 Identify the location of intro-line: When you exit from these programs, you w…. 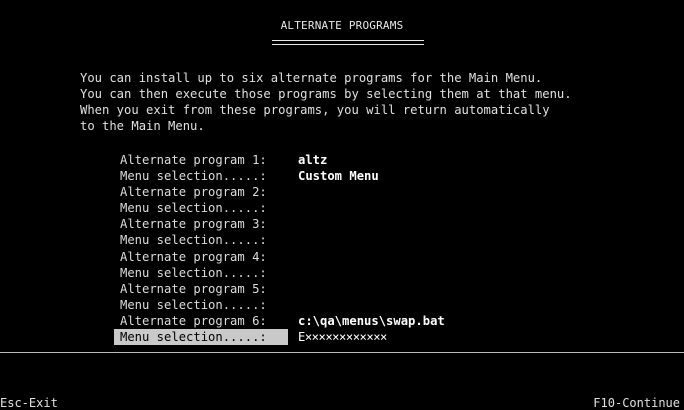
(315, 110).